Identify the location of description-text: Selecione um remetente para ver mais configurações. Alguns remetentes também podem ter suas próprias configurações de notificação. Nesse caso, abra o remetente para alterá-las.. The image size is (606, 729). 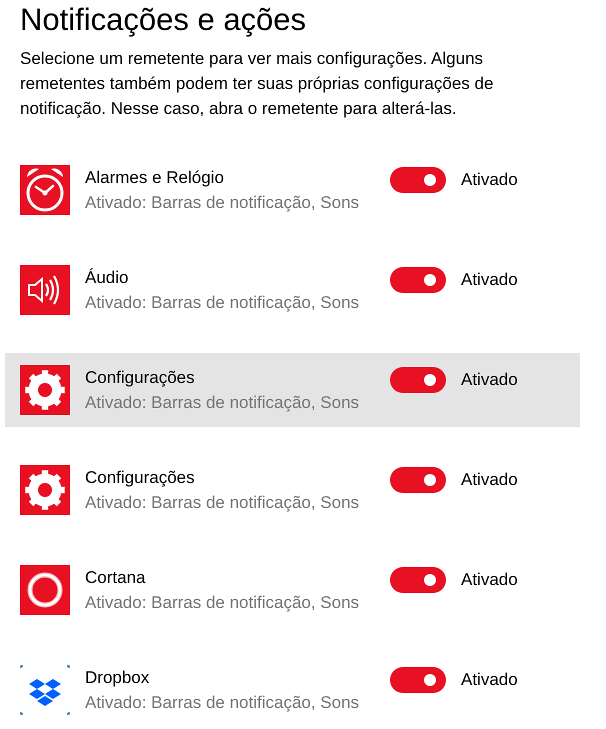
(257, 84).